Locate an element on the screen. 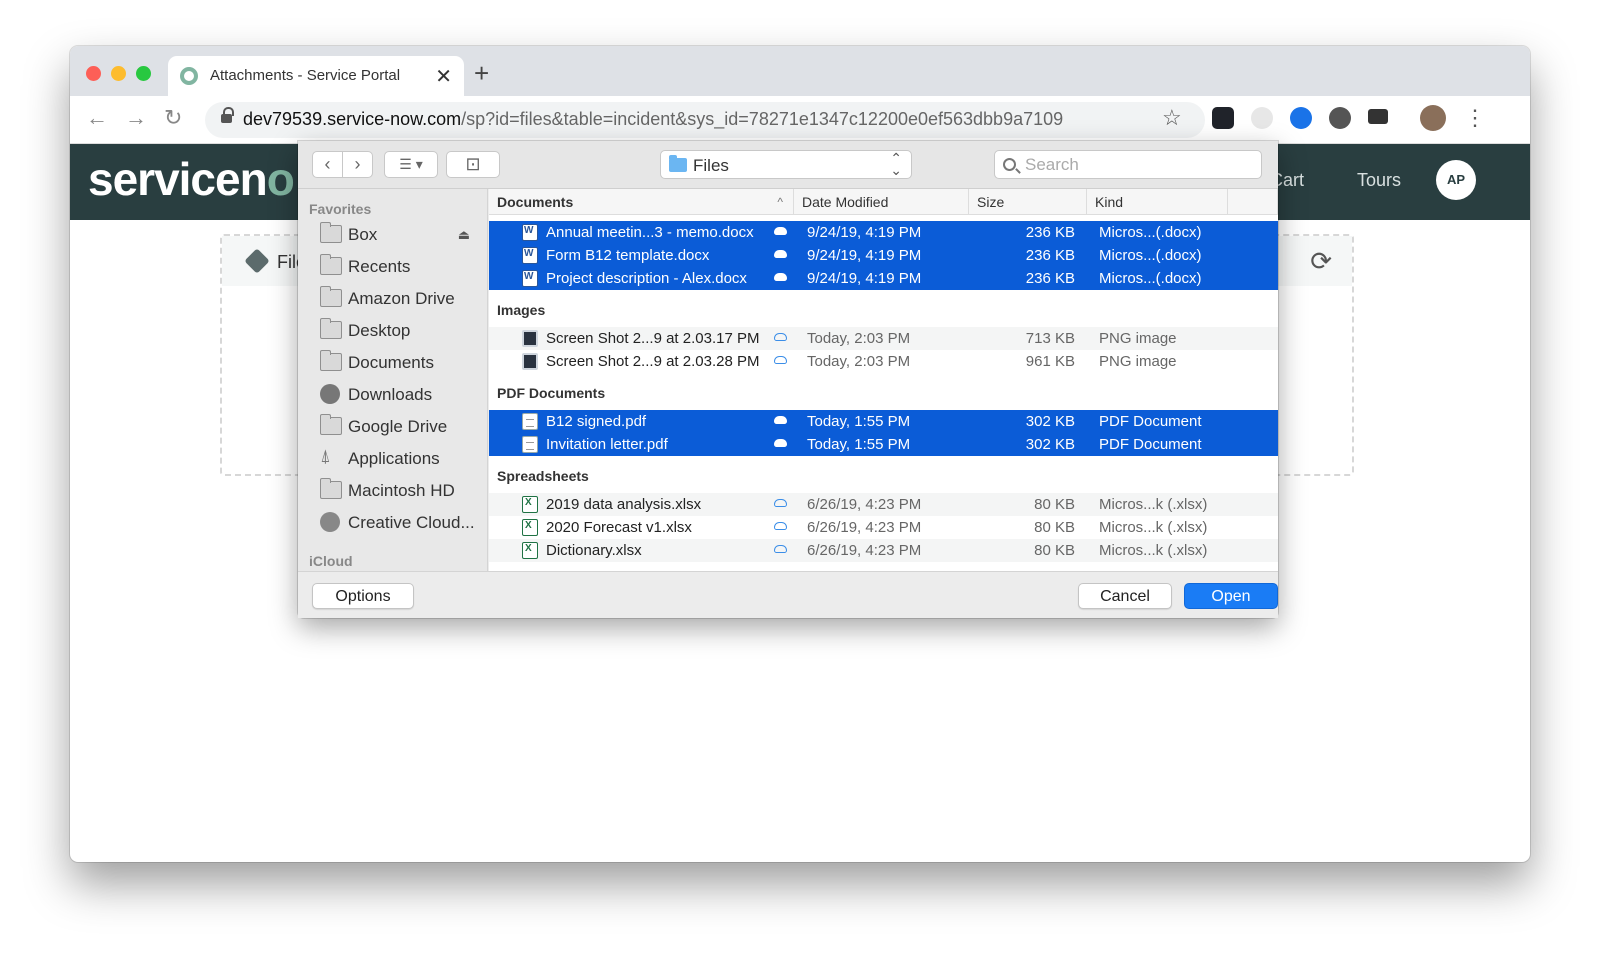  password-manager-extension-icon is located at coordinates (1301, 118).